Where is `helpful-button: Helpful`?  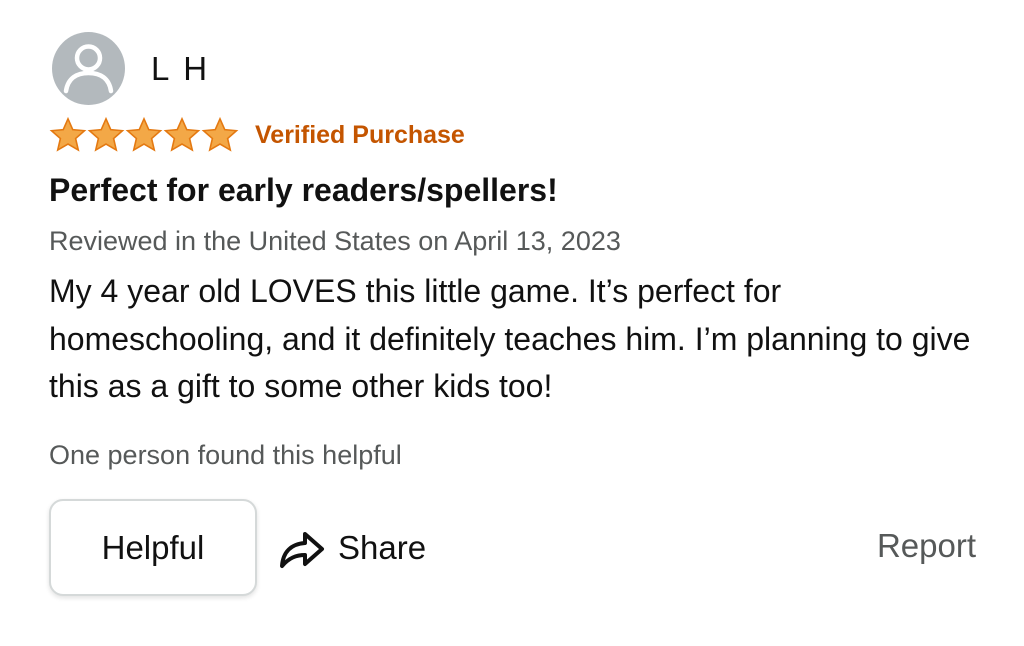 helpful-button: Helpful is located at coordinates (153, 547).